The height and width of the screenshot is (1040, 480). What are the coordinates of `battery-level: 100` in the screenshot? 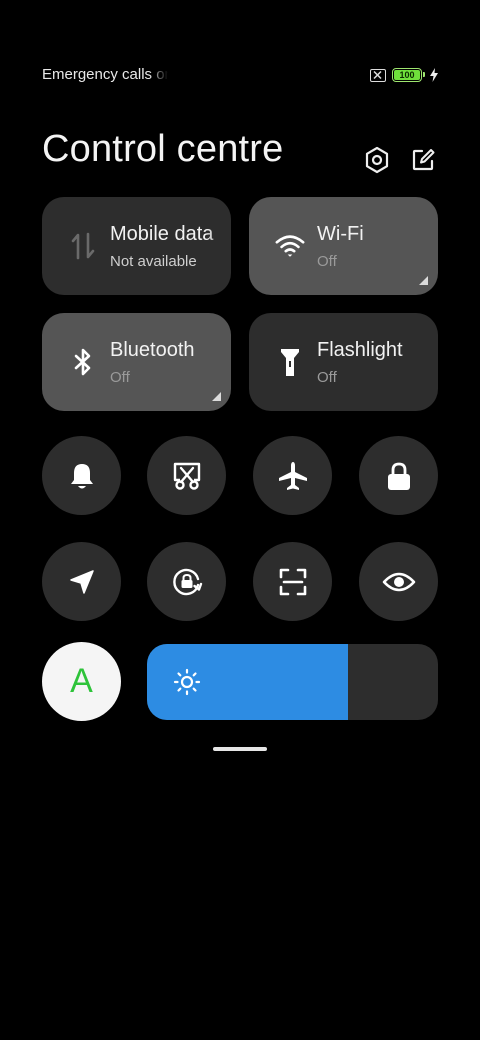 It's located at (407, 75).